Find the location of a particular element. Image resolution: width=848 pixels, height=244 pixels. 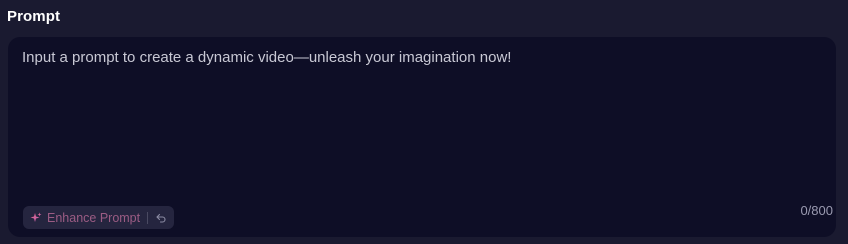

enhance-prompt-label: Enhance Prompt is located at coordinates (94, 217).